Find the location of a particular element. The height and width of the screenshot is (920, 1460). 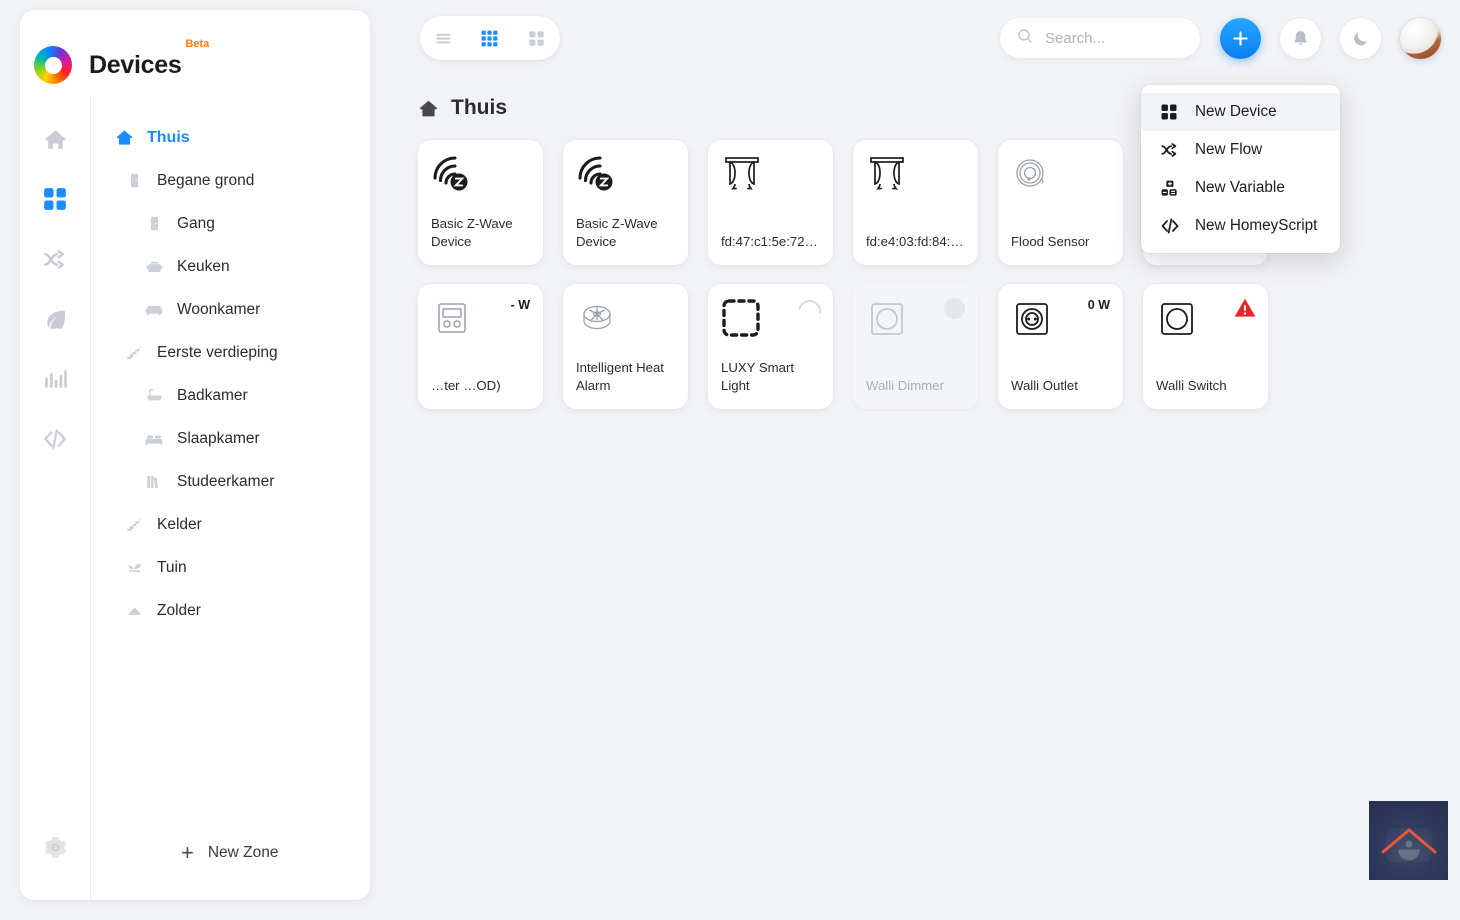

menu-item-label: New Device is located at coordinates (1236, 111).